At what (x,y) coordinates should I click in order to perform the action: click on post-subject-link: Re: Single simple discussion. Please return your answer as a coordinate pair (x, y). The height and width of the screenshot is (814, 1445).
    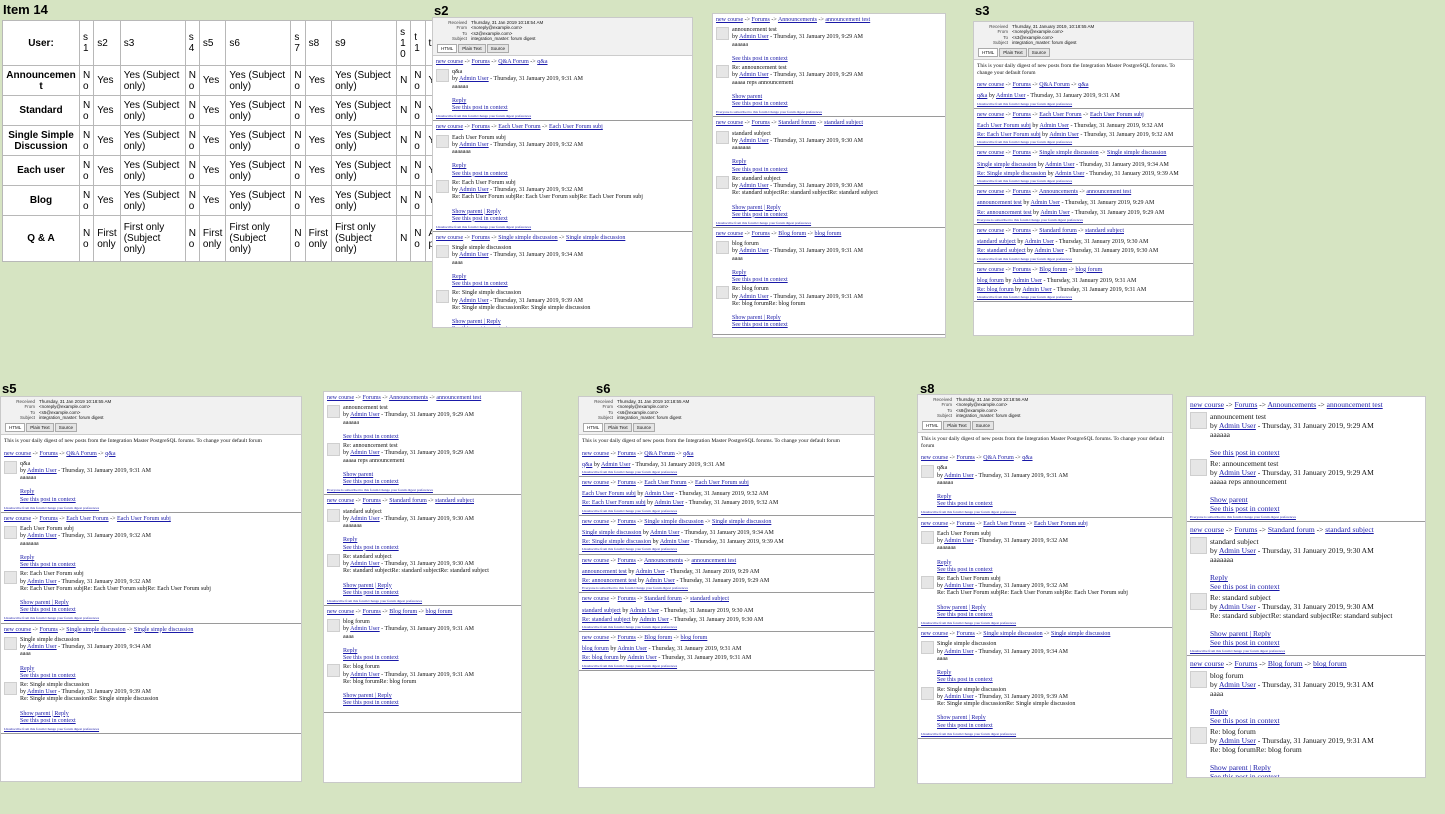
    Looking at the image, I should click on (1011, 174).